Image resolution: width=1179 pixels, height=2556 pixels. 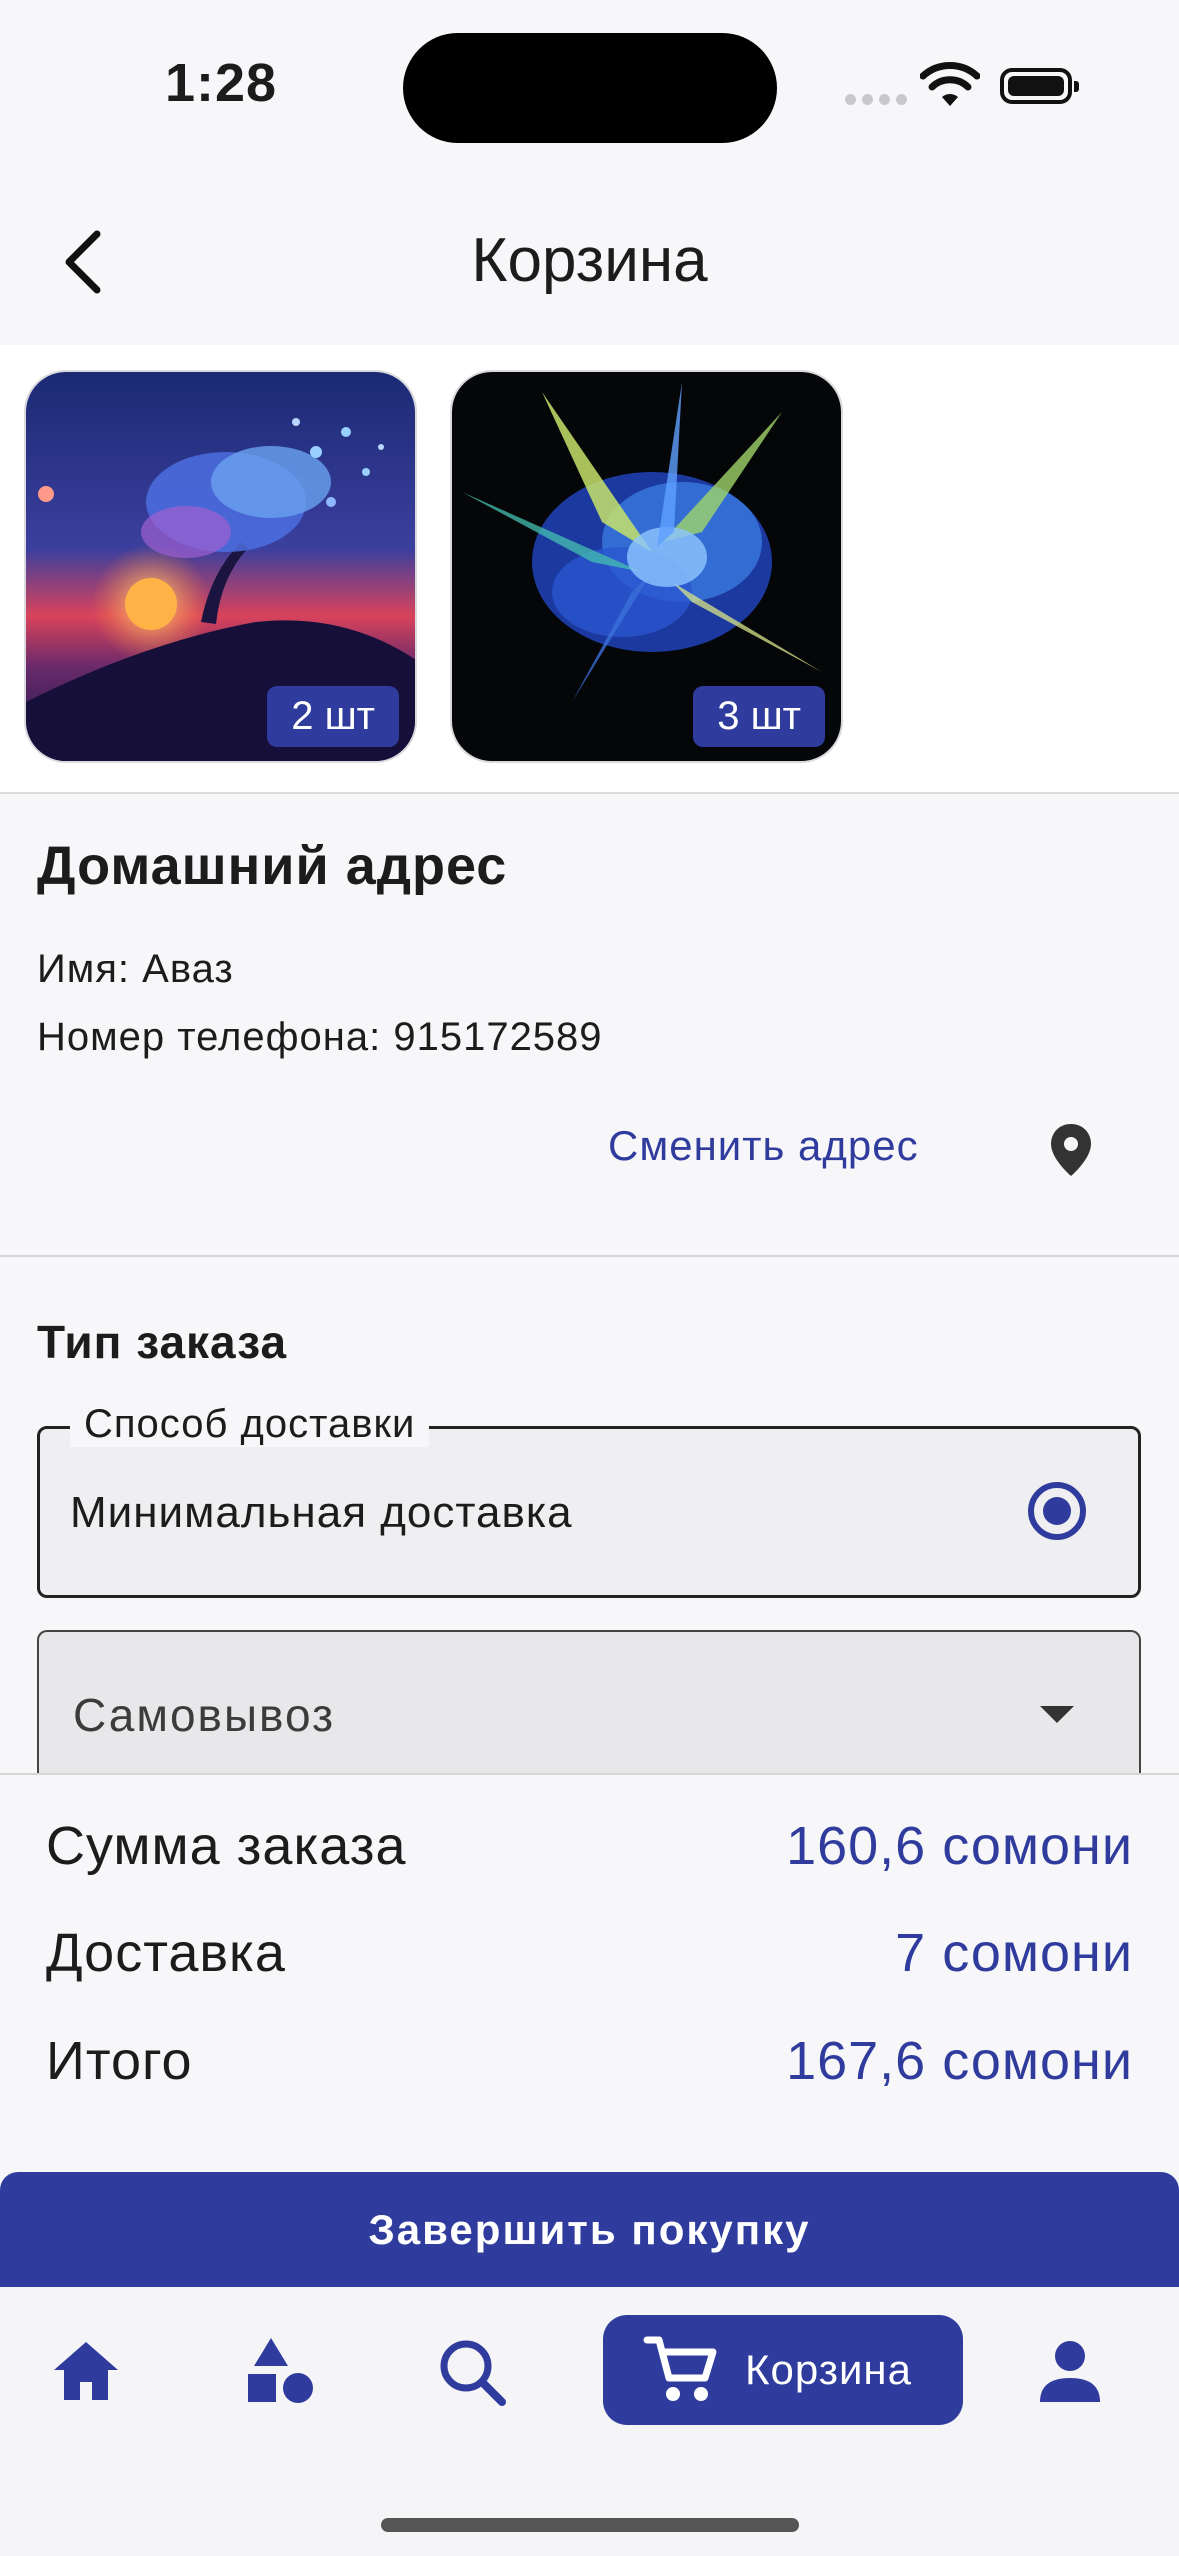 What do you see at coordinates (950, 84) in the screenshot?
I see `wifi-icon` at bounding box center [950, 84].